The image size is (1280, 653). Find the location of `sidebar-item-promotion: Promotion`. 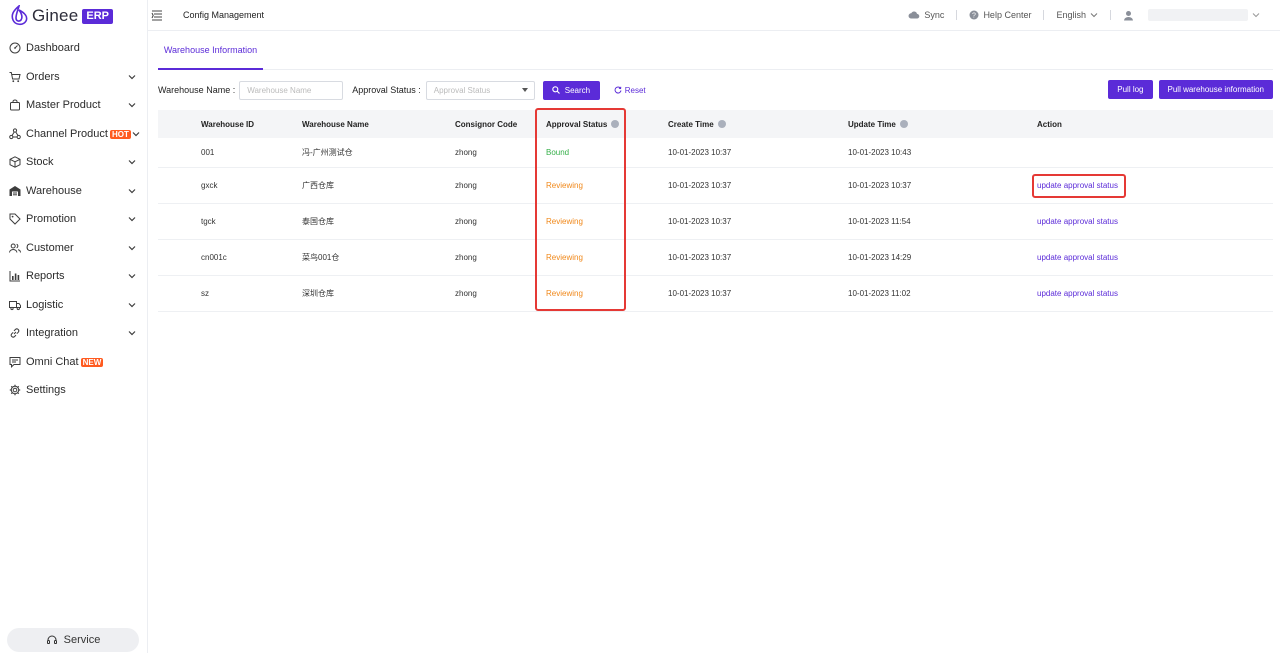

sidebar-item-promotion: Promotion is located at coordinates (74, 219).